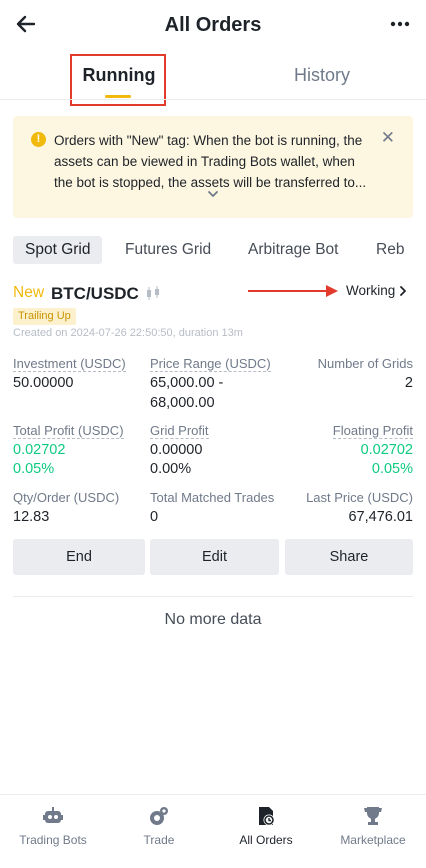  Describe the element at coordinates (359, 497) in the screenshot. I see `last-price-label: Last Price (USDC)` at that location.